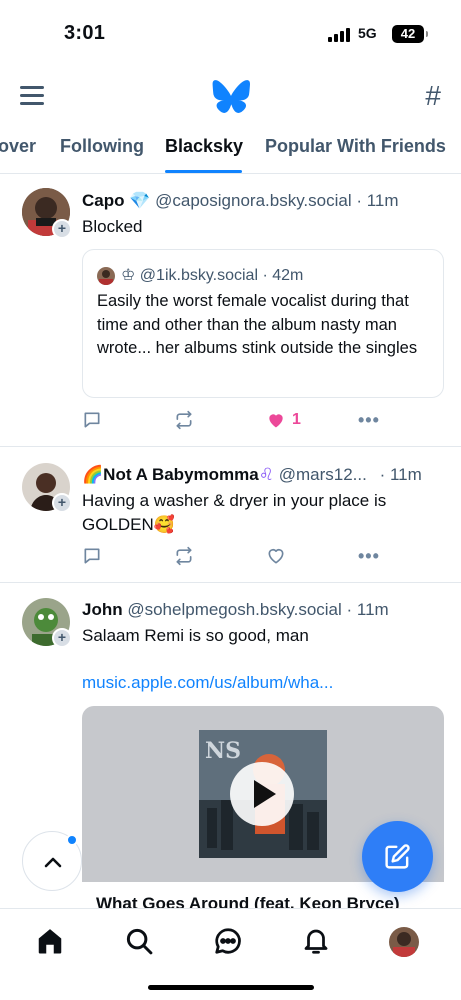  I want to click on tab-blacksky: Blacksky, so click(204, 146).